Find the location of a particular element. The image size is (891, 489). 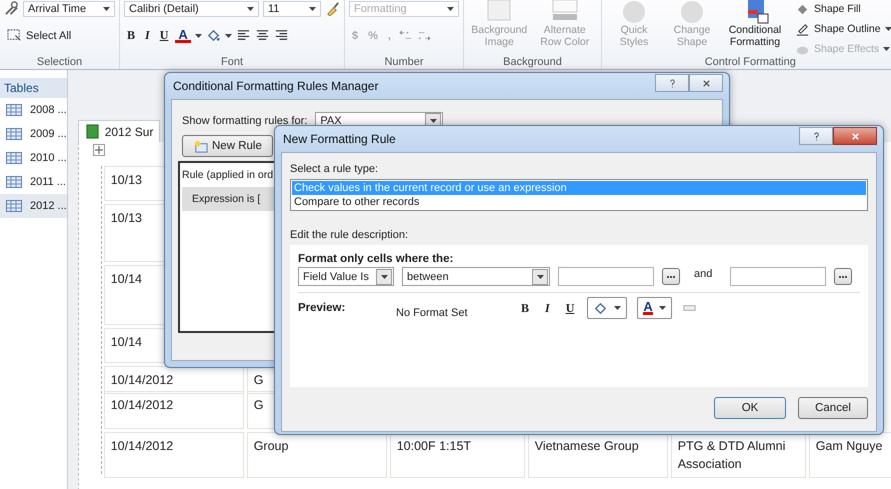

shape-command-button: Shape Fill is located at coordinates (841, 9).